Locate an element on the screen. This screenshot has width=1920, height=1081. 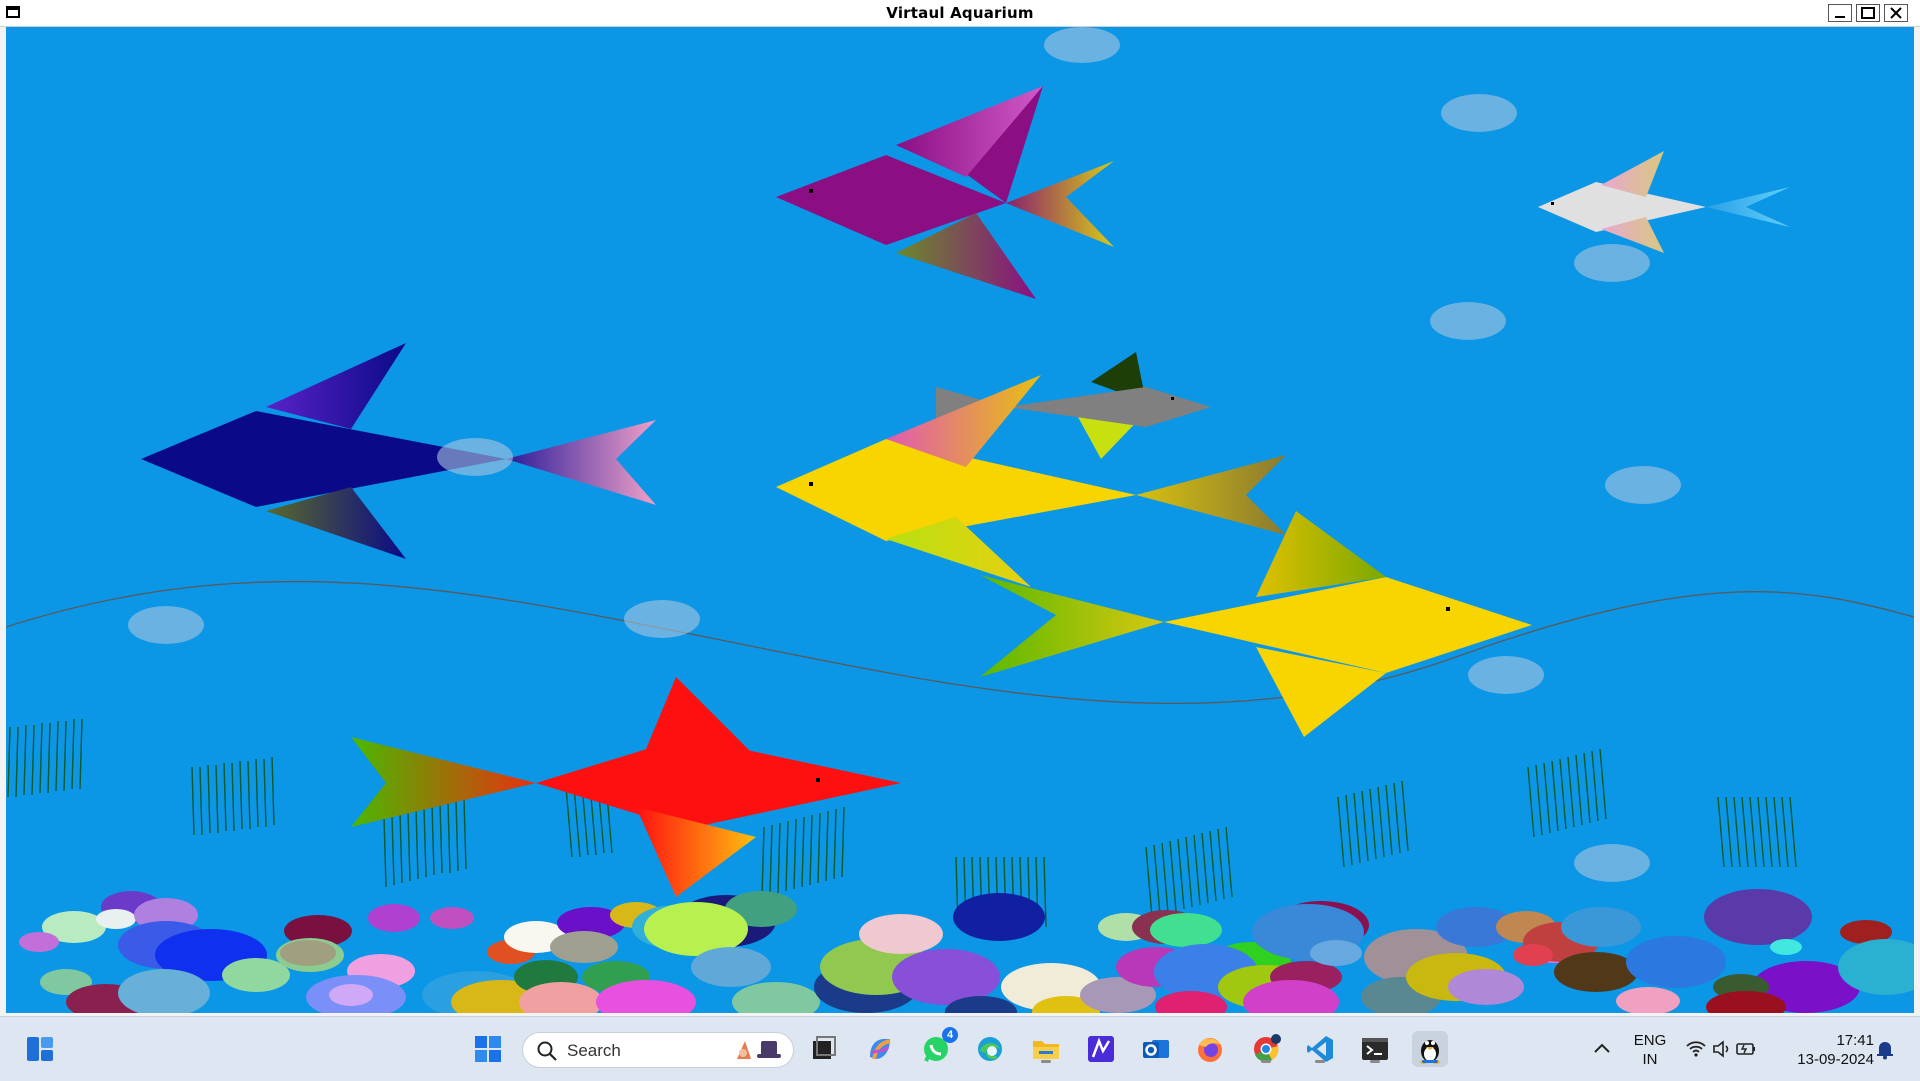
bell-icon is located at coordinates (1885, 1051).